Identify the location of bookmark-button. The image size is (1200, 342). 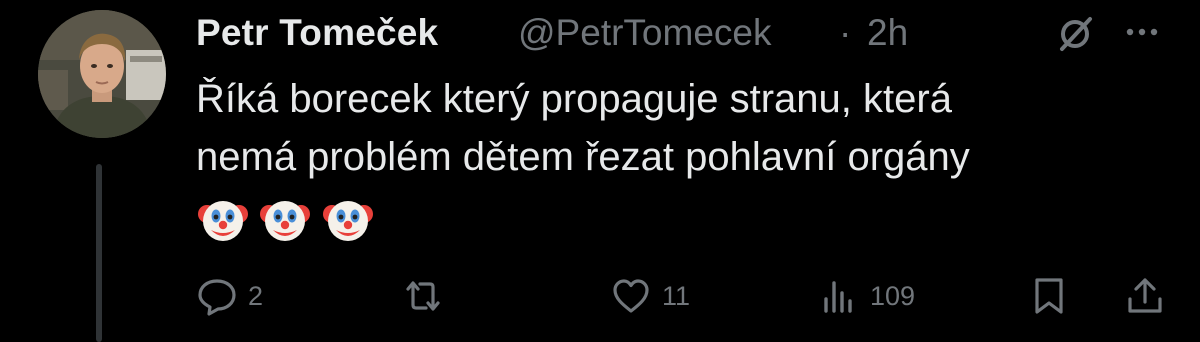
(1049, 296).